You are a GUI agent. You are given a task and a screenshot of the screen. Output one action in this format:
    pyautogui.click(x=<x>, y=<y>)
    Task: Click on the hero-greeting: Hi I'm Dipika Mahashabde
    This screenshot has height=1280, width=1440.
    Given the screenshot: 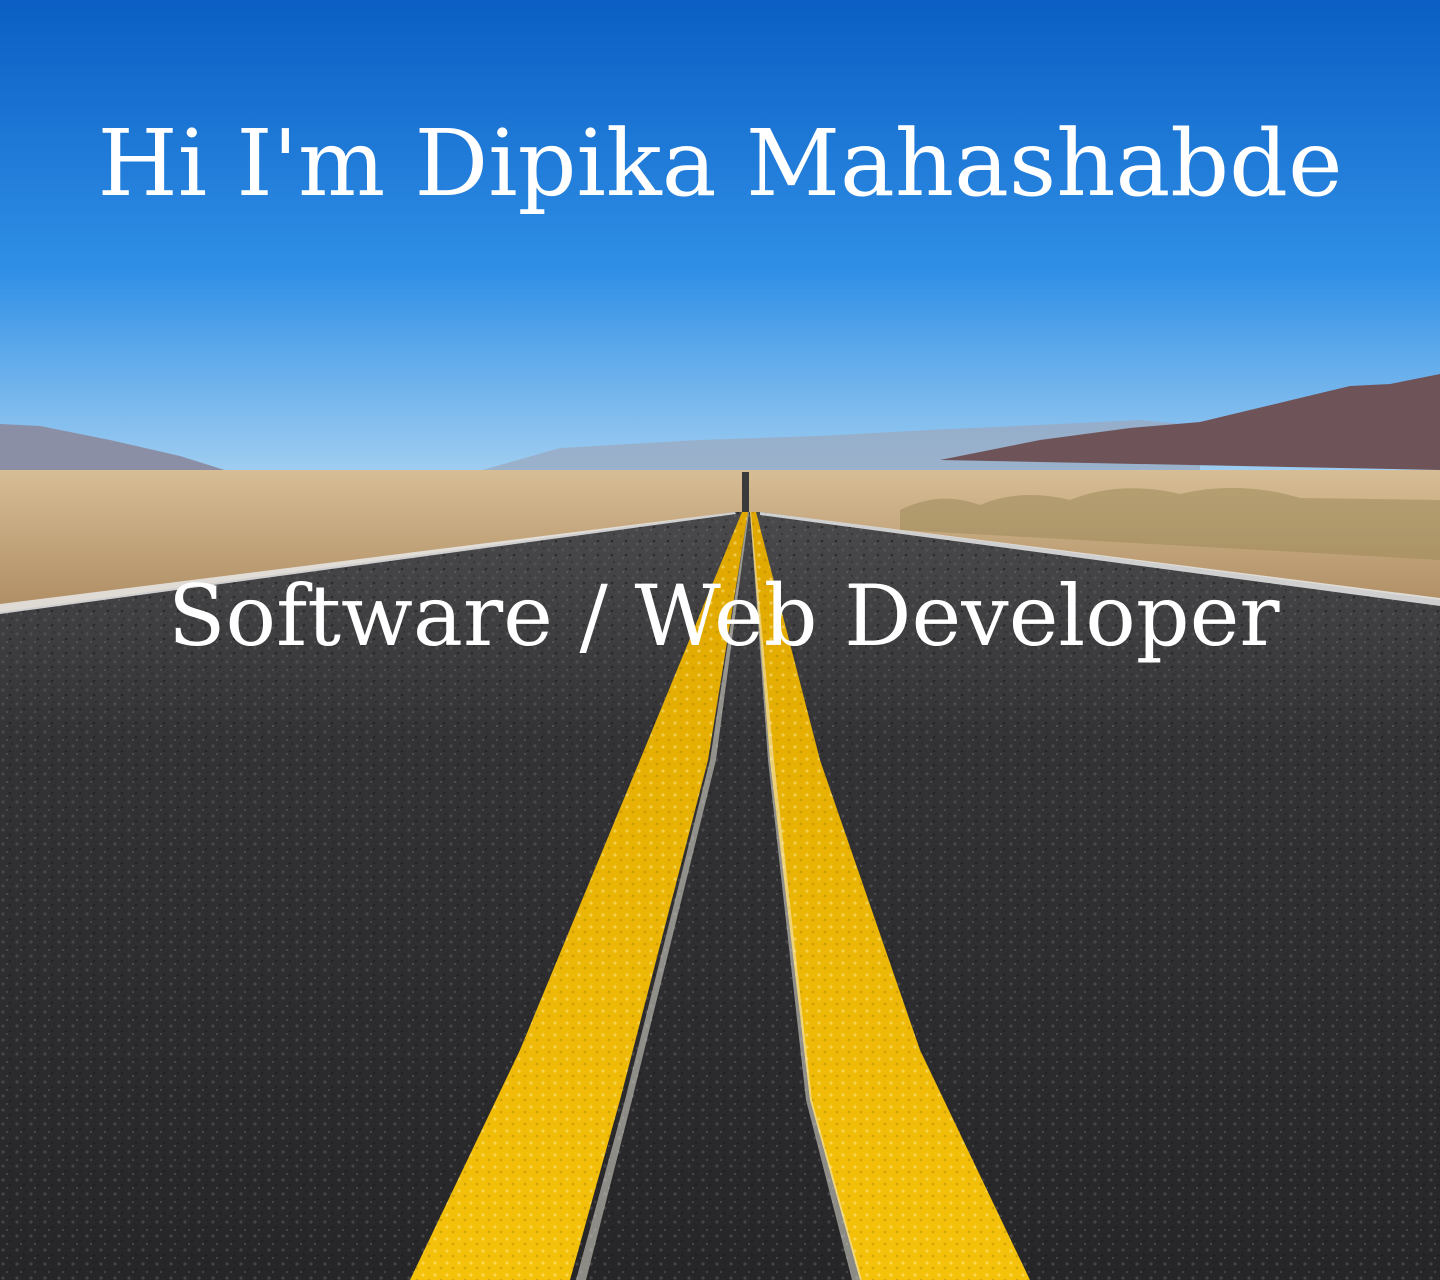 What is the action you would take?
    pyautogui.click(x=720, y=163)
    